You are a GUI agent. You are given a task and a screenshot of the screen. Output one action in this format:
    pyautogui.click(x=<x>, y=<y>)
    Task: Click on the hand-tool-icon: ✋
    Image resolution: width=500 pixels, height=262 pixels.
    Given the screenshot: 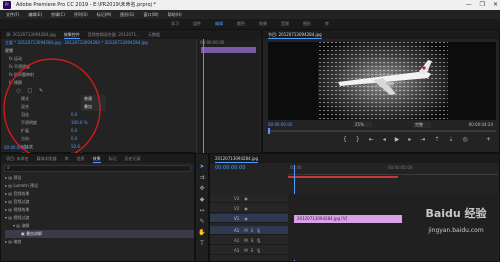 What is the action you would take?
    pyautogui.click(x=202, y=232)
    